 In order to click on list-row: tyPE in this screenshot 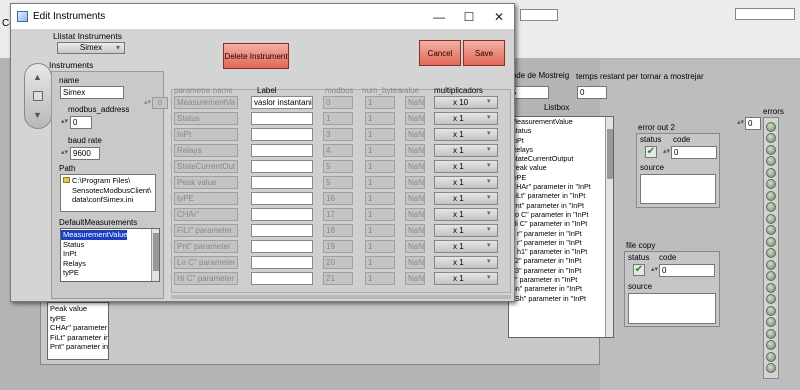, I will do `click(110, 273)`.